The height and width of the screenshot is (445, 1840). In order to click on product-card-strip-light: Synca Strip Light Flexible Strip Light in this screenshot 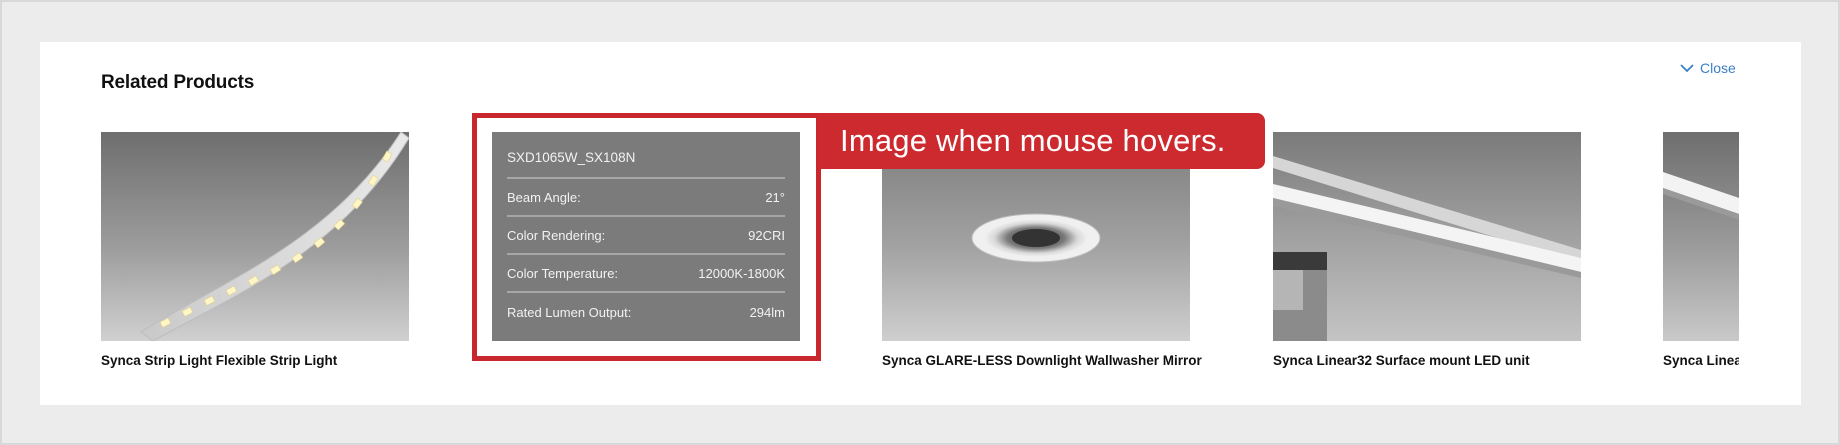, I will do `click(261, 250)`.